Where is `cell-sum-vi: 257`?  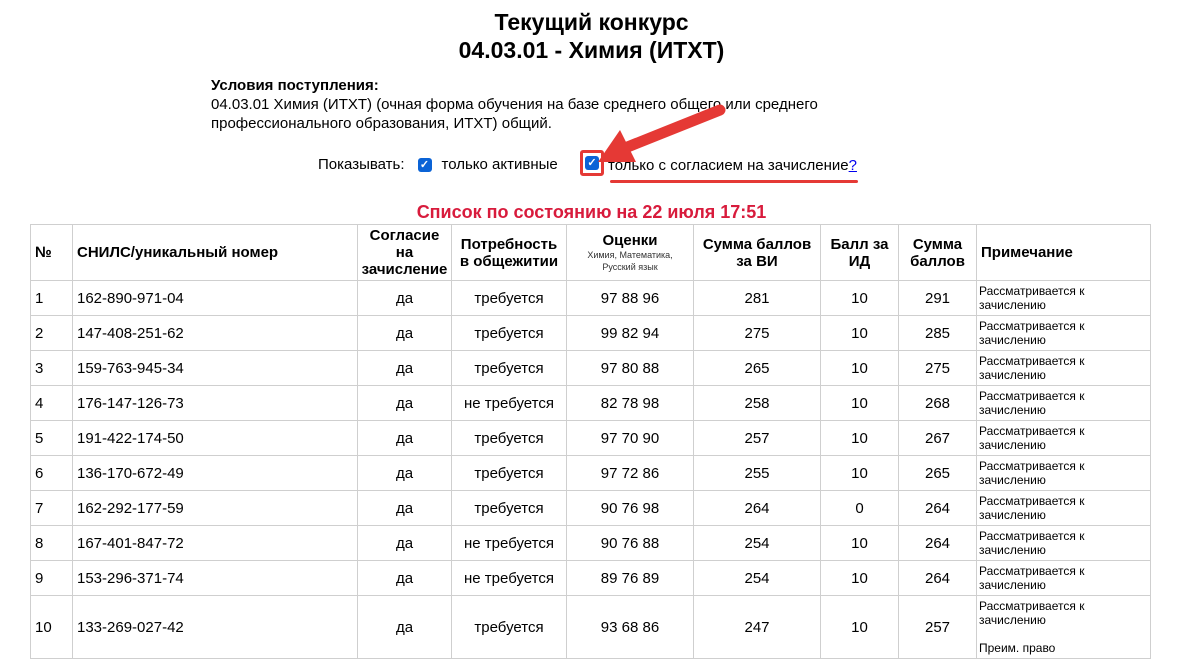 cell-sum-vi: 257 is located at coordinates (757, 438).